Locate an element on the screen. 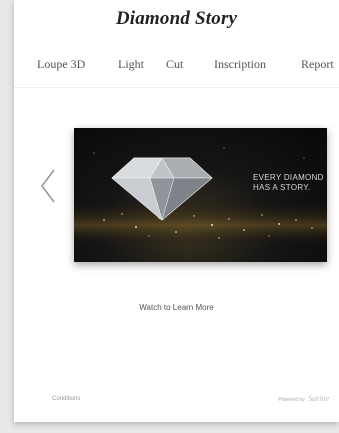 This screenshot has height=433, width=339. nav-divider is located at coordinates (176, 87).